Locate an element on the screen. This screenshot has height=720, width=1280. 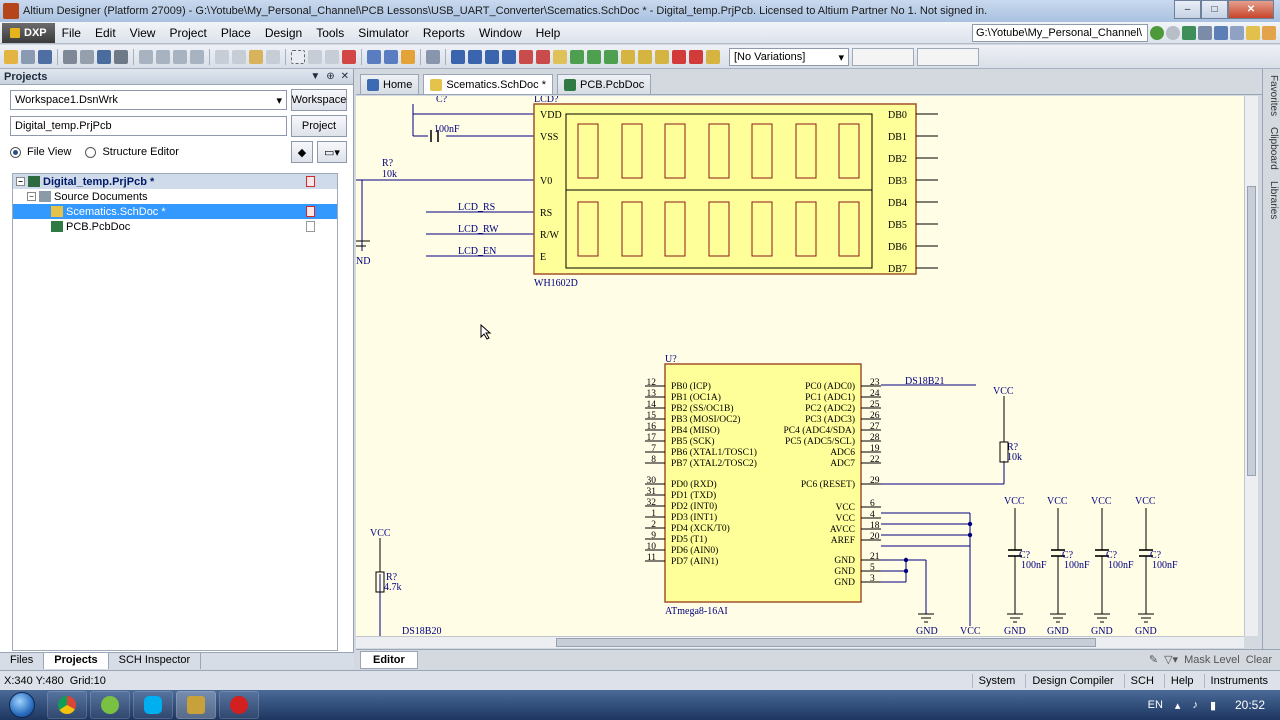
hierarchy-icon is located at coordinates (408, 56).